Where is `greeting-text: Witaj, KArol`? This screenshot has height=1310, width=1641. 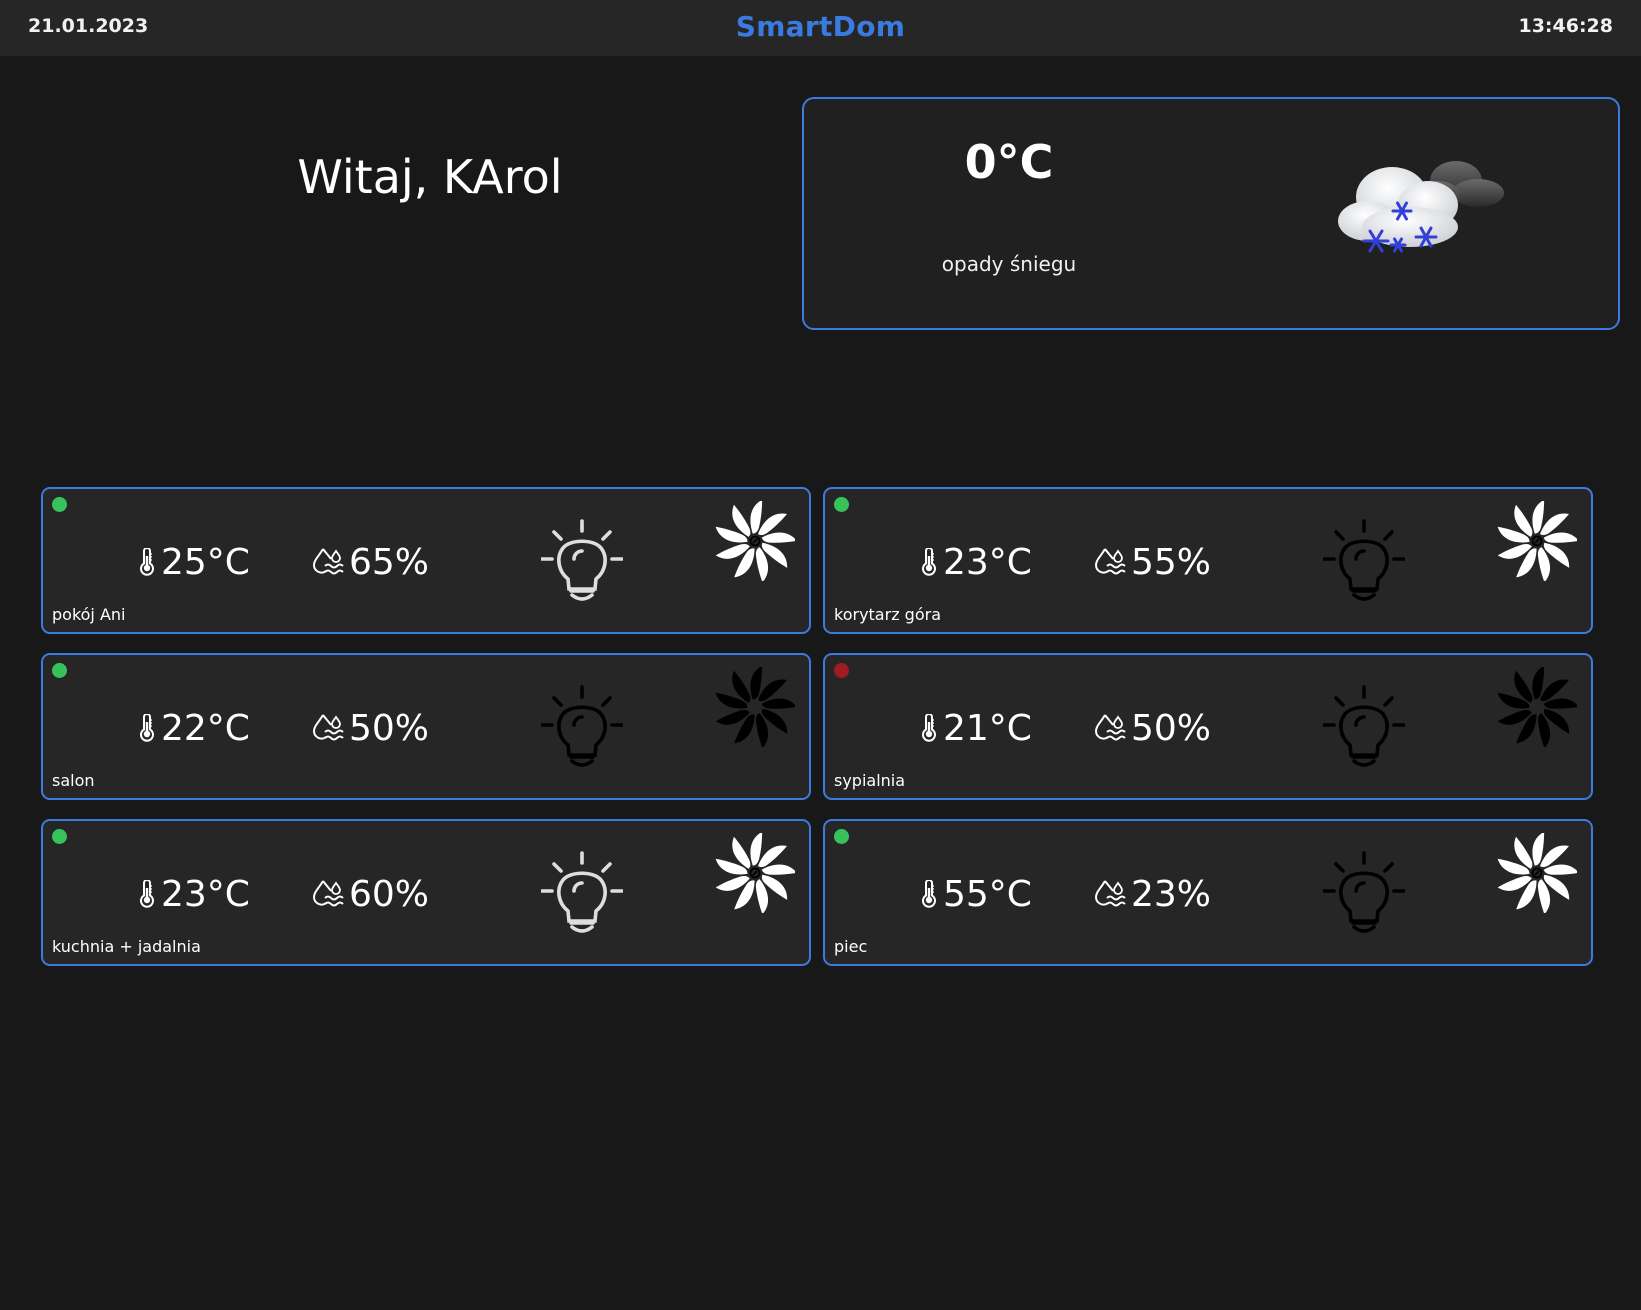 greeting-text: Witaj, KArol is located at coordinates (430, 177).